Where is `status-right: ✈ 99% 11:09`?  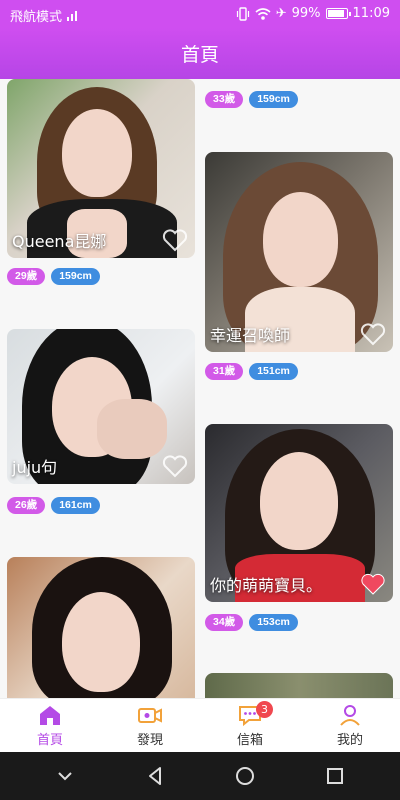
status-right: ✈ 99% 11:09 is located at coordinates (313, 13).